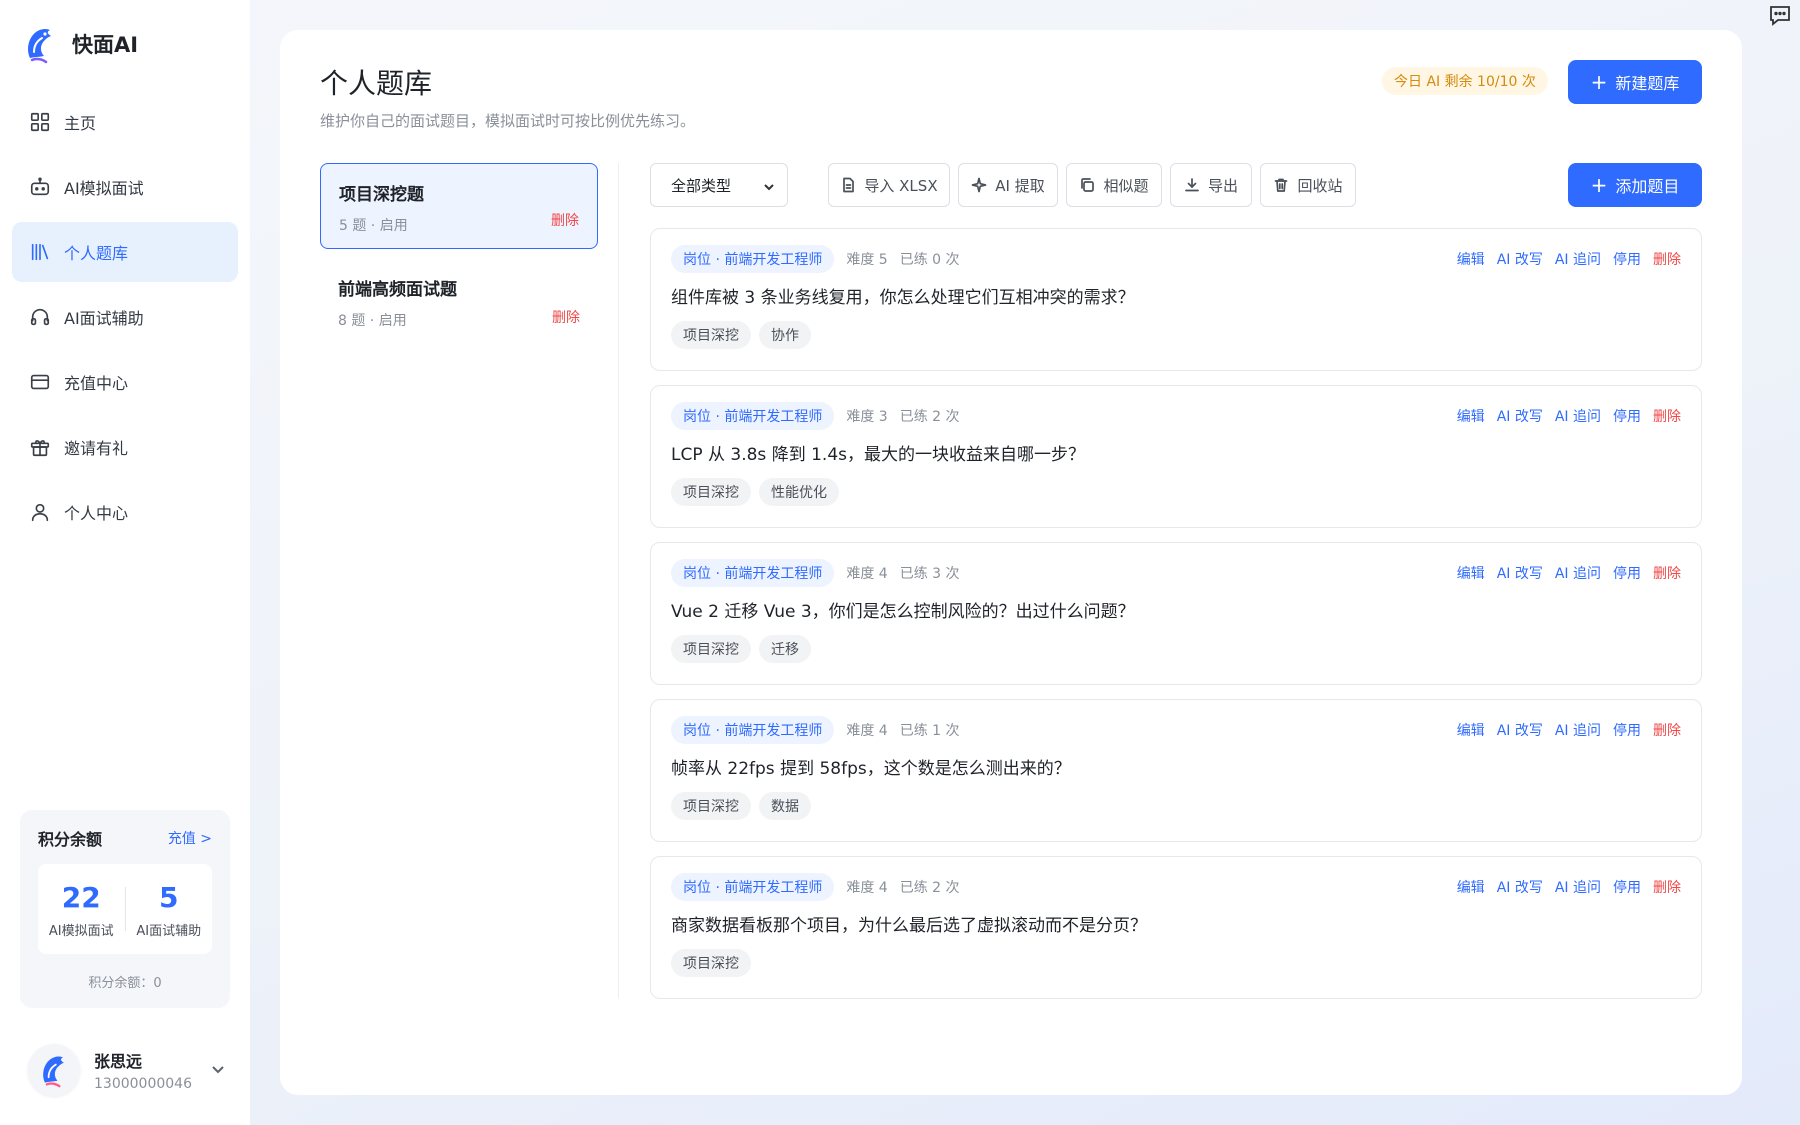  I want to click on download-icon, so click(1193, 185).